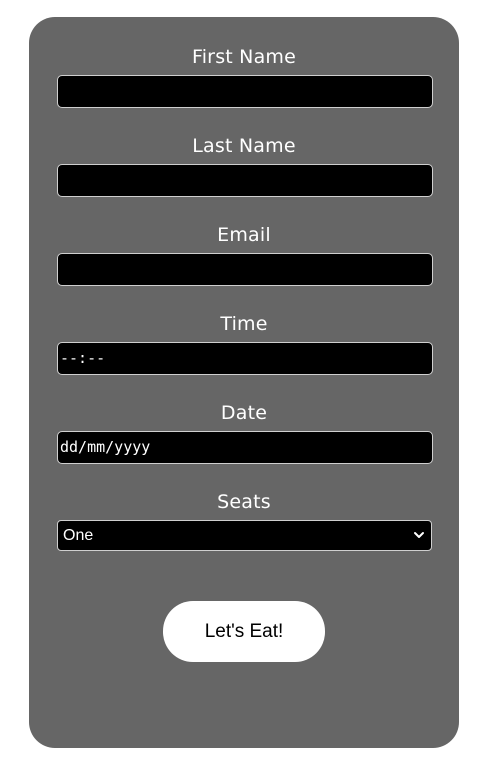 The image size is (484, 770). I want to click on last-name-input, so click(245, 180).